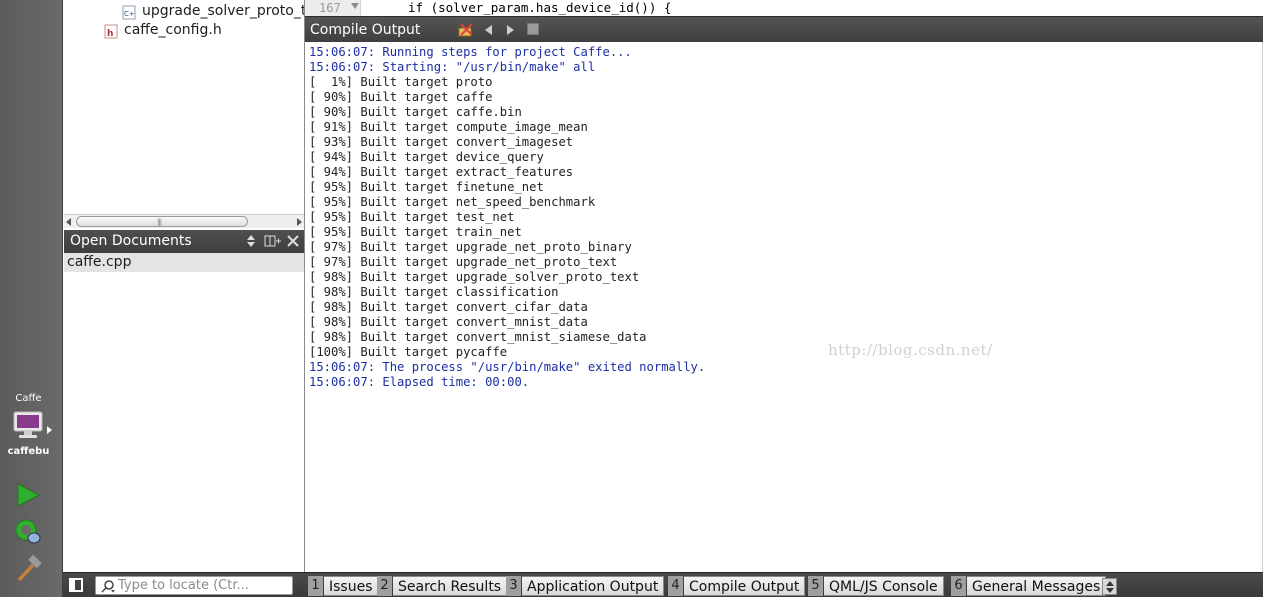 The image size is (1263, 597). I want to click on sort-updown-icon, so click(251, 241).